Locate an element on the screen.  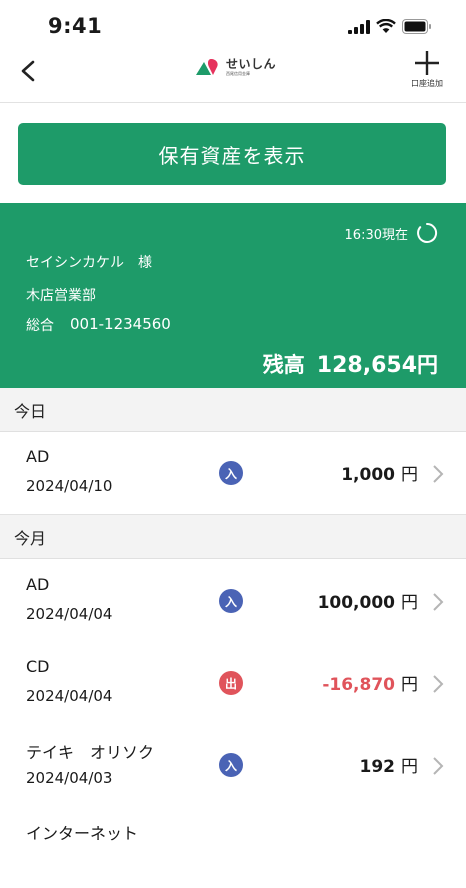
logo-mark-icon is located at coordinates (207, 67).